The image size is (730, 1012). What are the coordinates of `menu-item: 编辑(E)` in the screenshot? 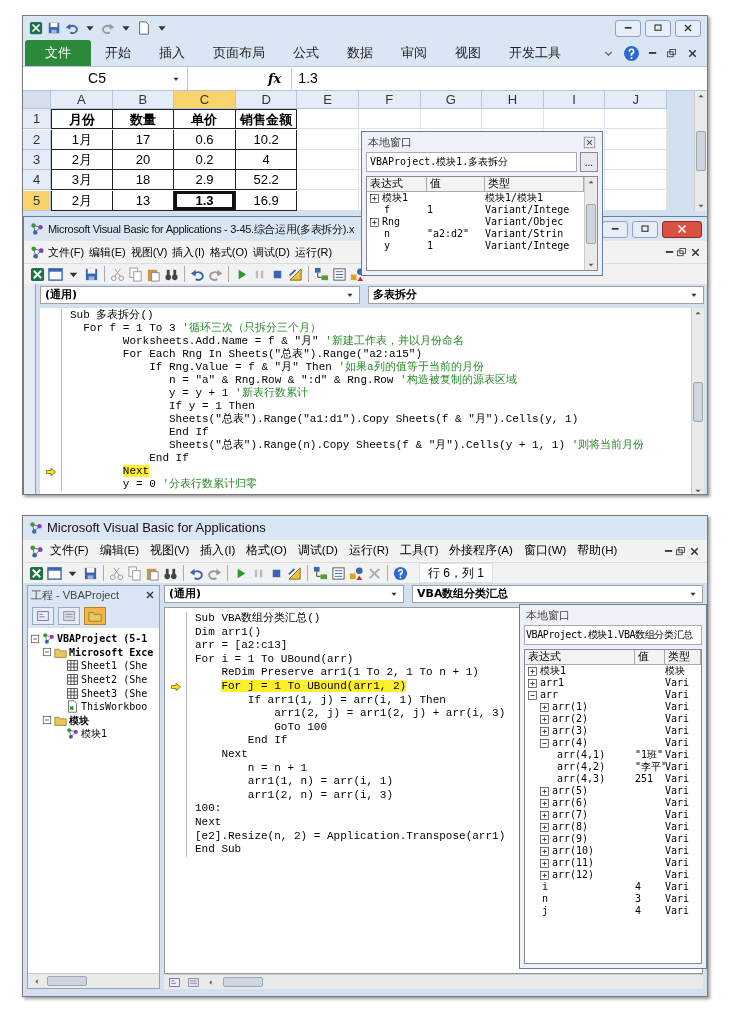 It's located at (119, 551).